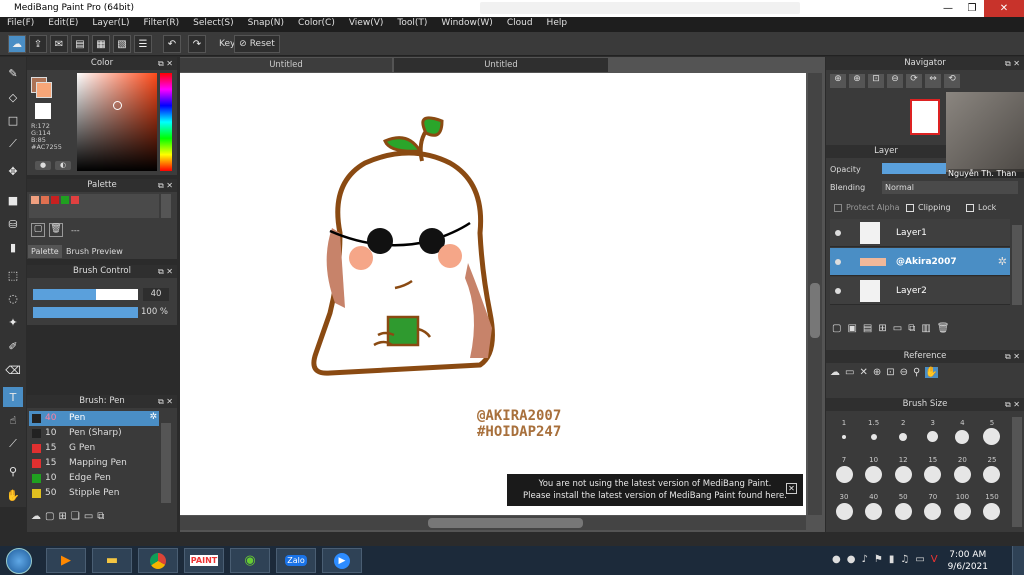  I want to click on antivirus-icon: V, so click(934, 559).